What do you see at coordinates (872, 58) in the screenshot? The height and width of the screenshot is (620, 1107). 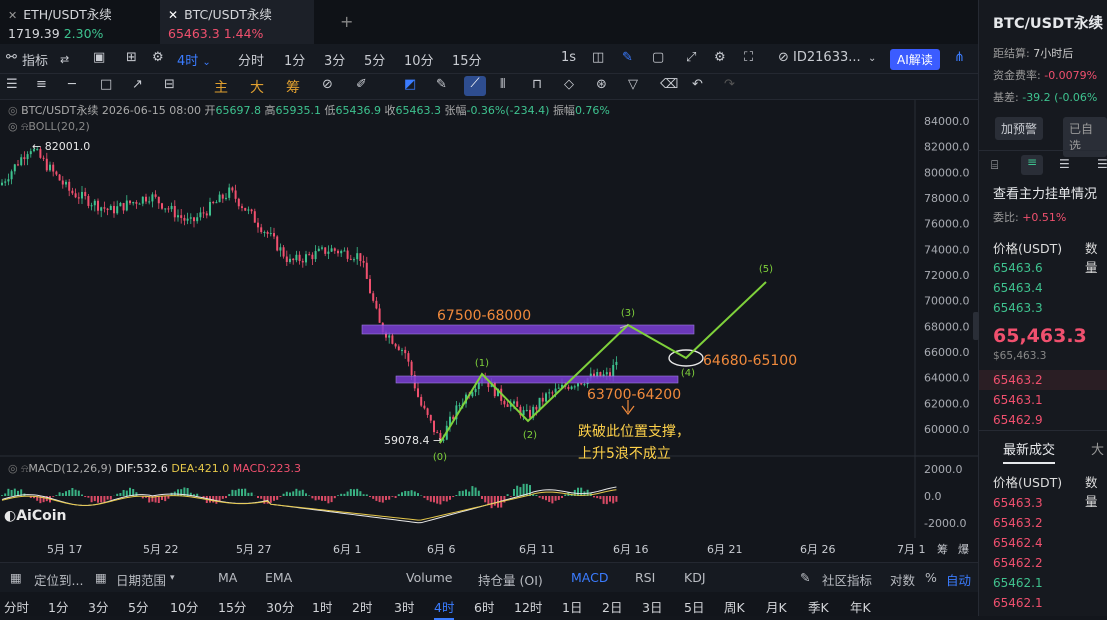 I see `chevron-down-icon: ⌄` at bounding box center [872, 58].